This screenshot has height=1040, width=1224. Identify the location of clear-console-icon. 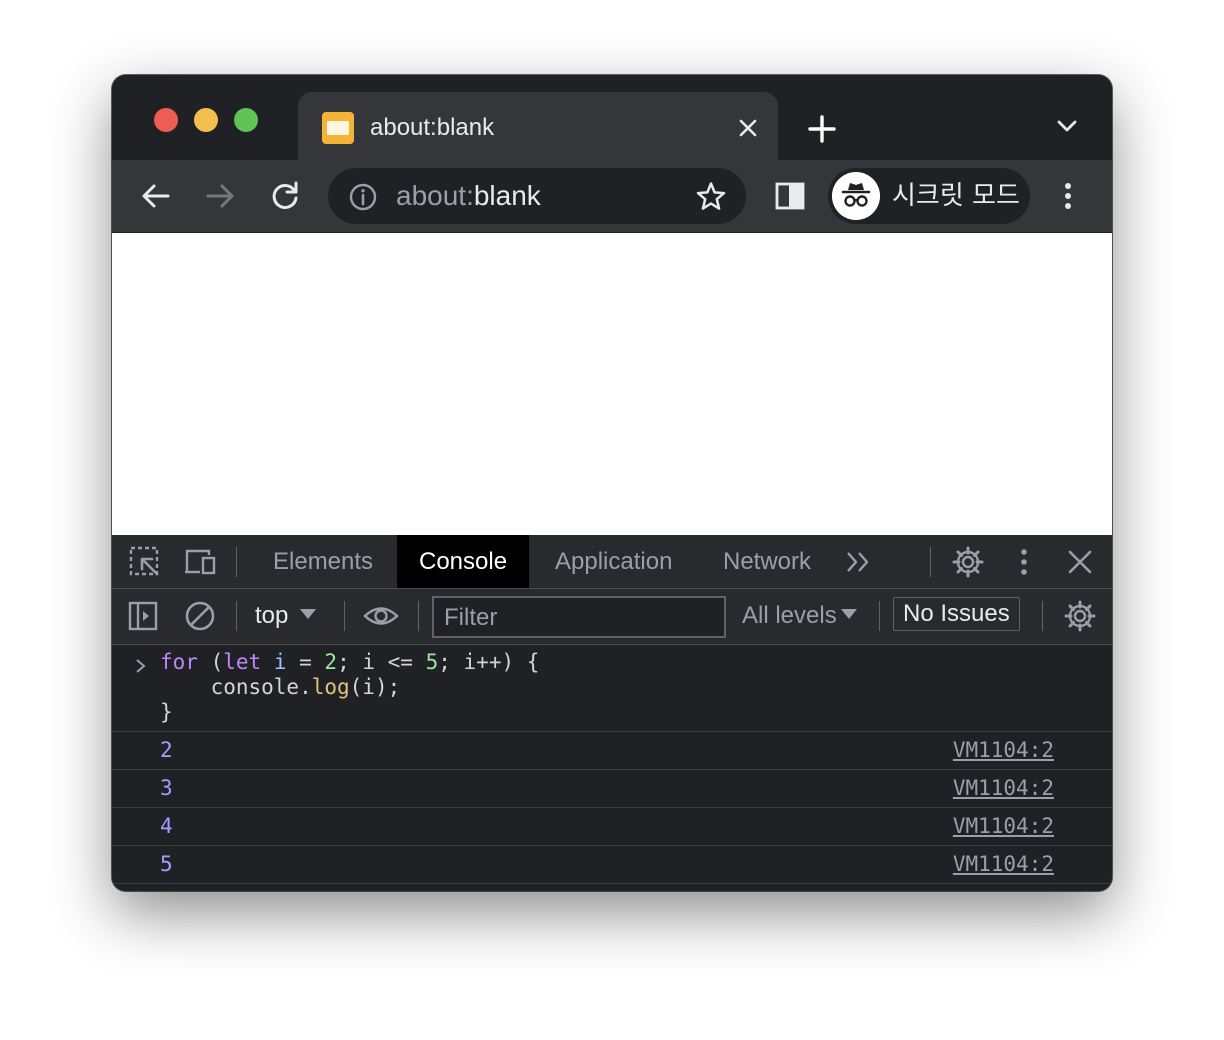
(200, 616).